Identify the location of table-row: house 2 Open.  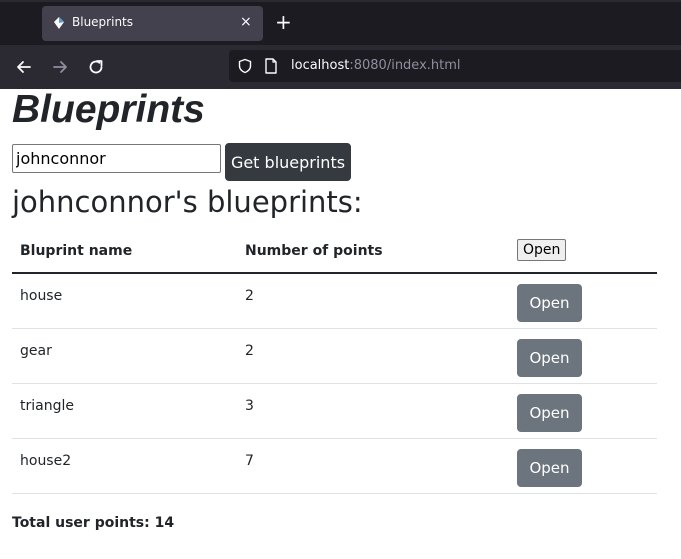
(334, 301).